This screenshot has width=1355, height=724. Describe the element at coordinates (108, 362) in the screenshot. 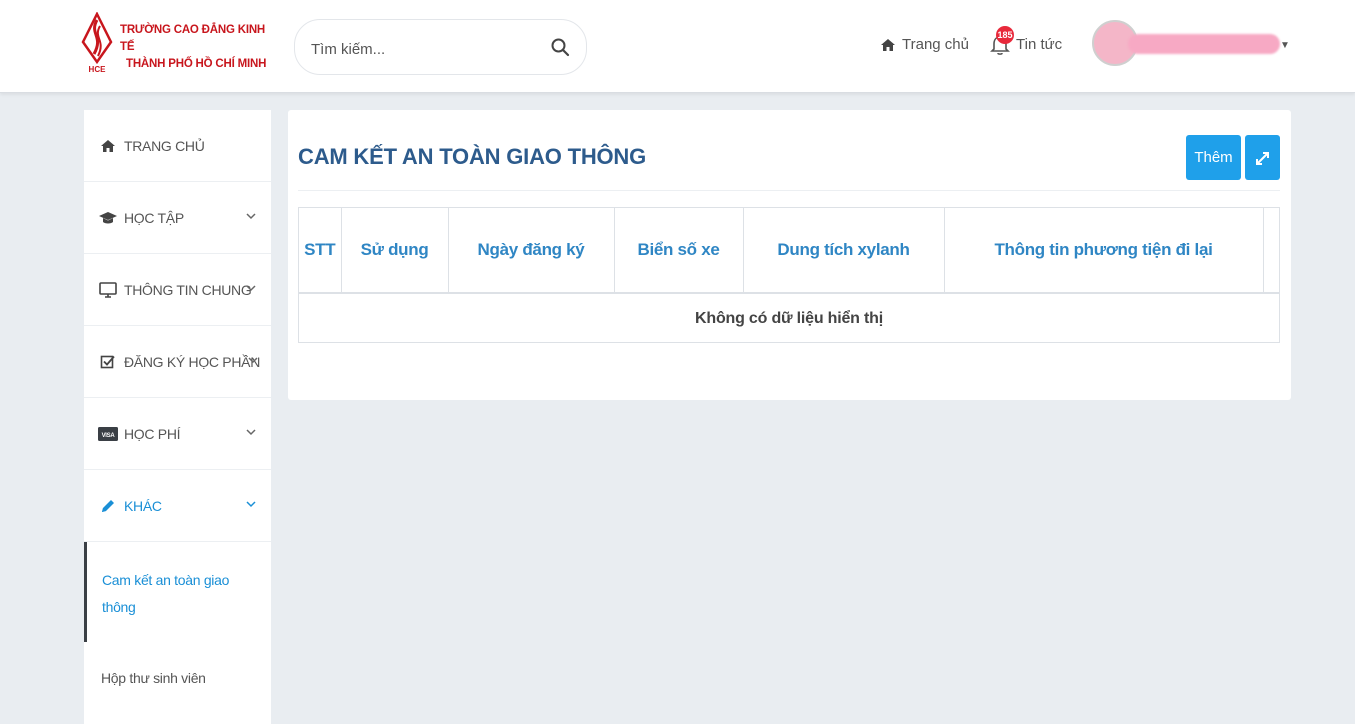

I see `checkbox-icon` at that location.